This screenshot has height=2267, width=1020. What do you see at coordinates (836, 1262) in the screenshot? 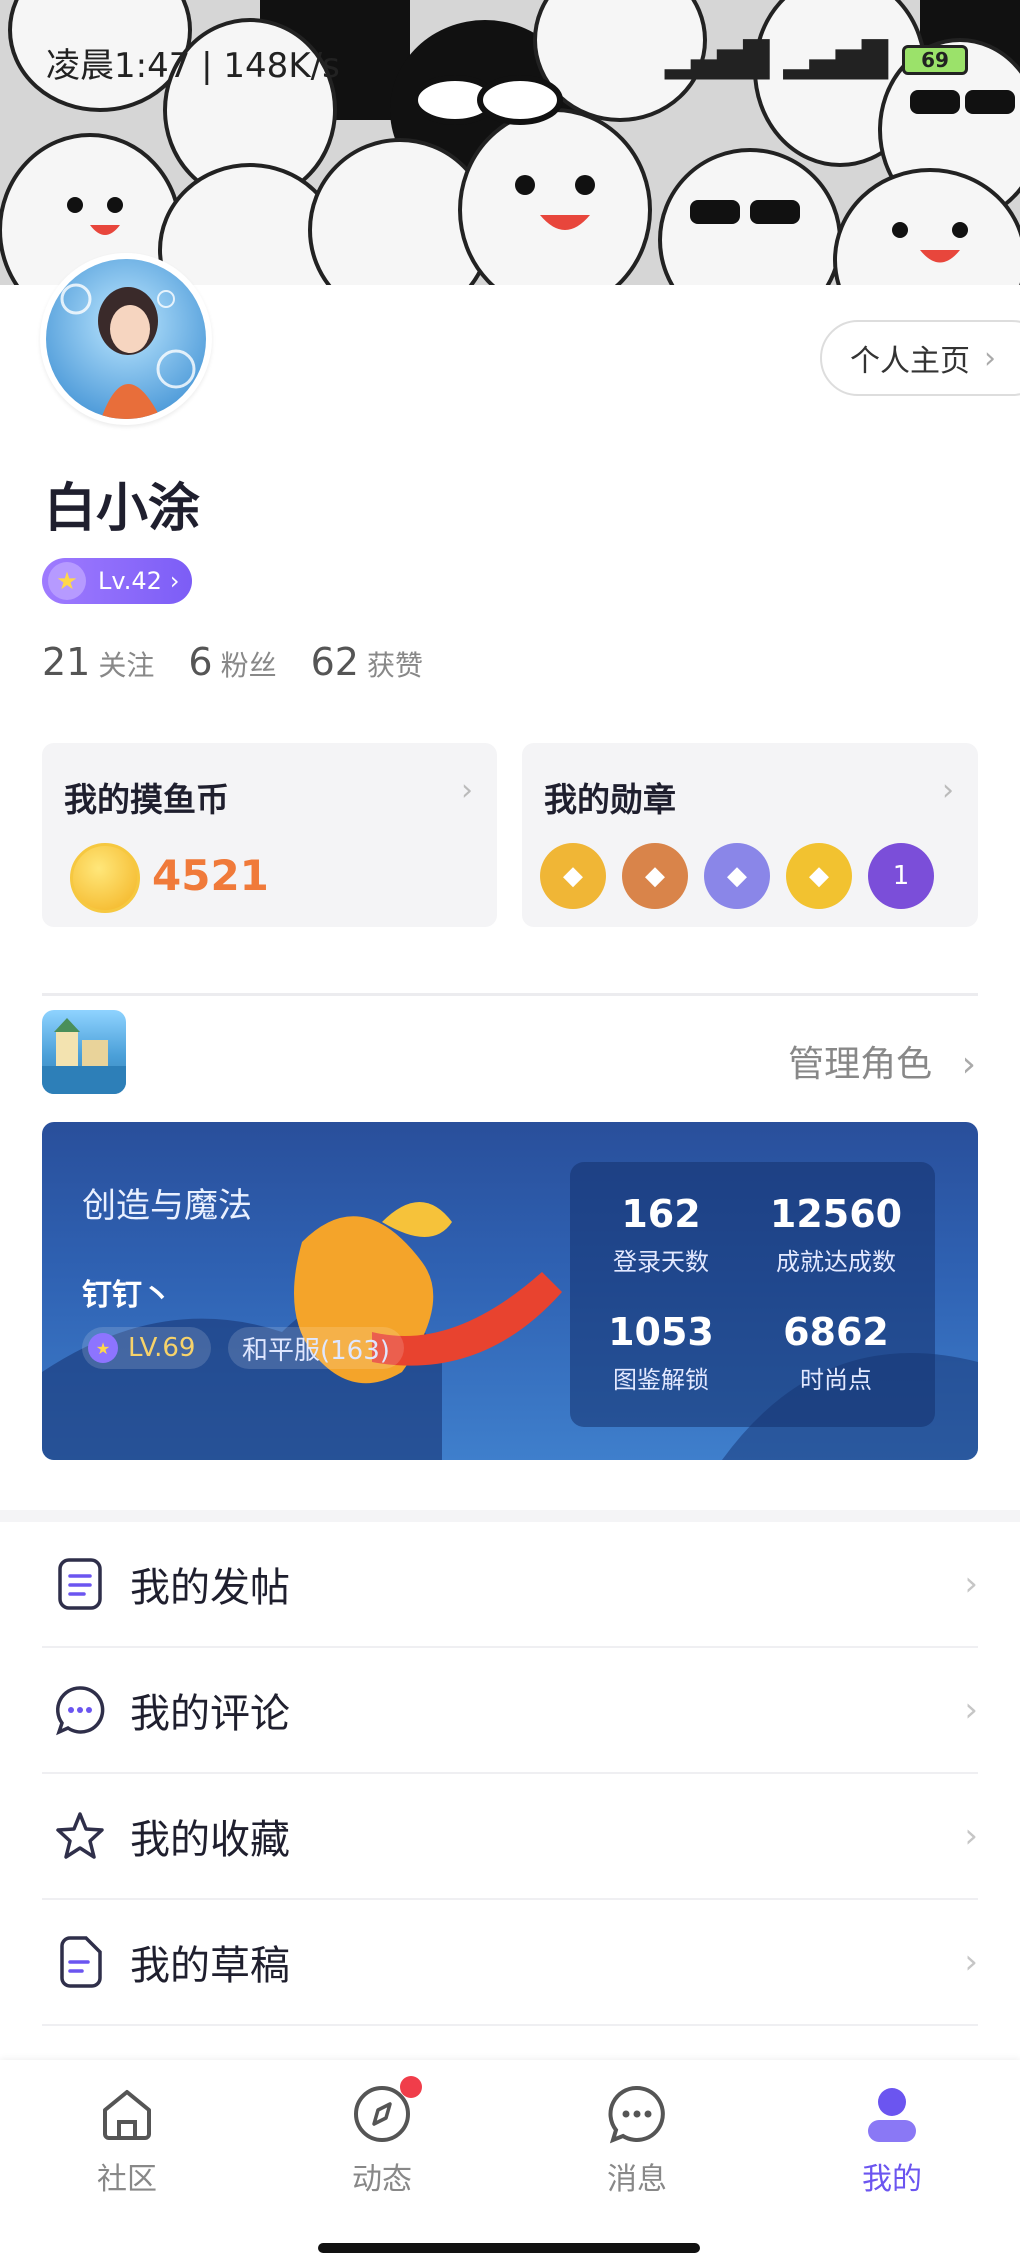
I see `achievements-label: 成就达成数` at bounding box center [836, 1262].